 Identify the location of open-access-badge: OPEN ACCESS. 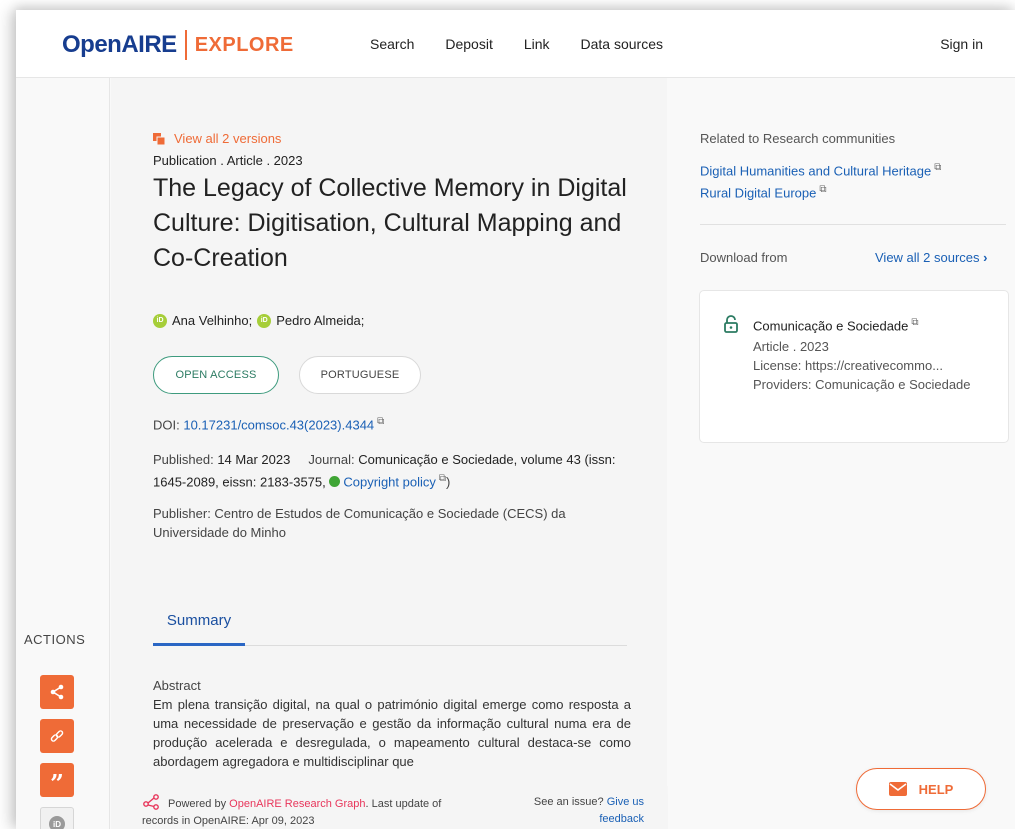
(216, 375).